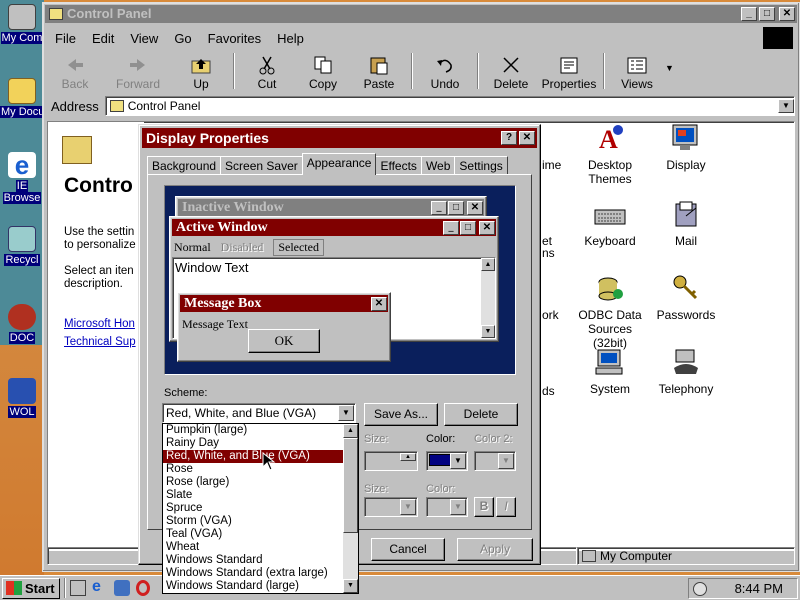  What do you see at coordinates (260, 560) in the screenshot?
I see `scheme-option: Windows Standard` at bounding box center [260, 560].